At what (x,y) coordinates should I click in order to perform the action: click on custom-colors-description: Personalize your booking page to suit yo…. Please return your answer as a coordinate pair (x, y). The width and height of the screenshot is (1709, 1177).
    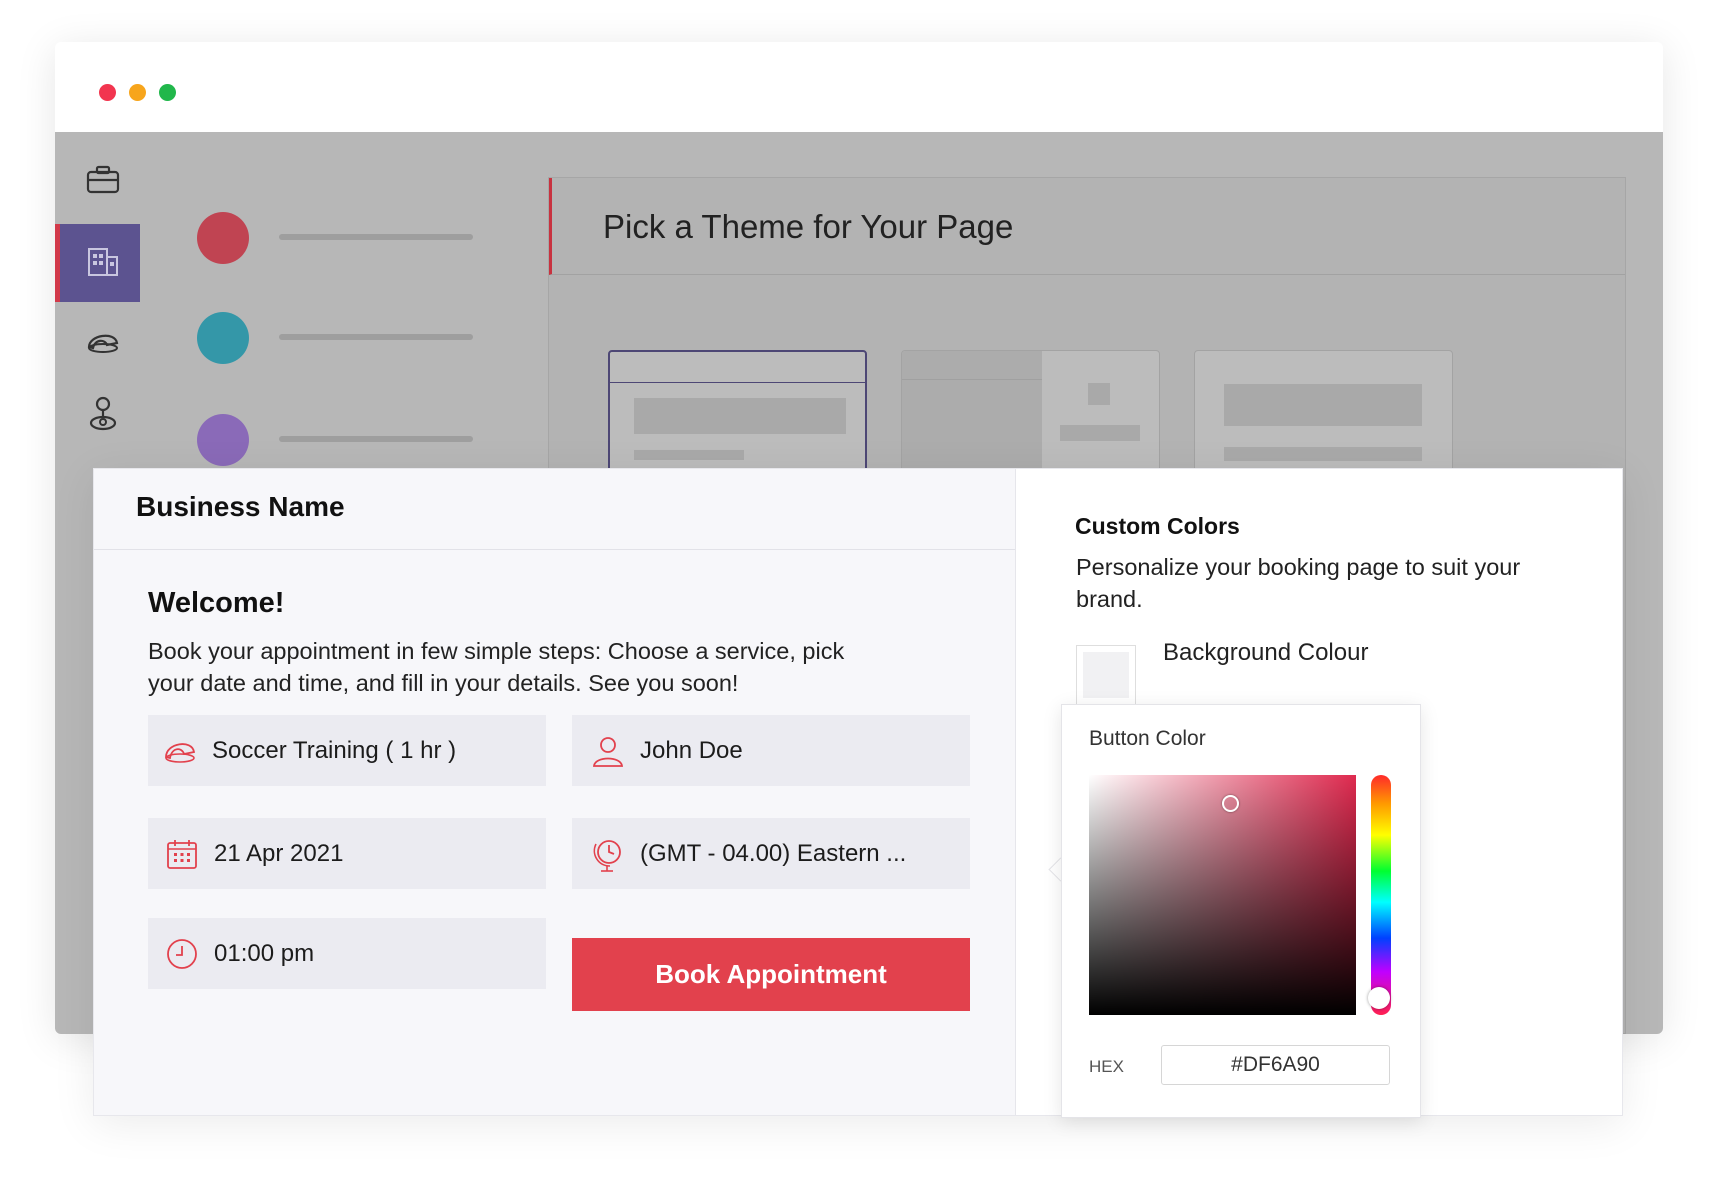
    Looking at the image, I should click on (1298, 583).